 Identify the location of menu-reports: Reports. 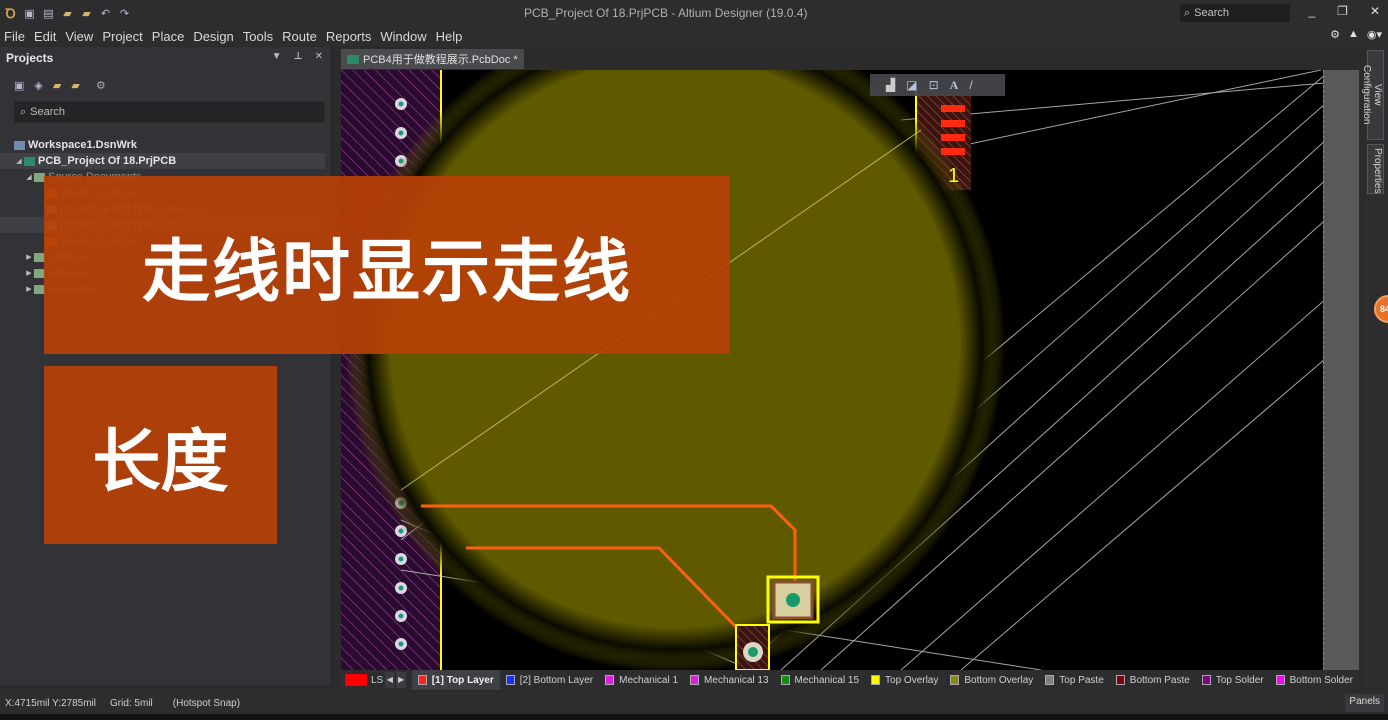
(349, 36).